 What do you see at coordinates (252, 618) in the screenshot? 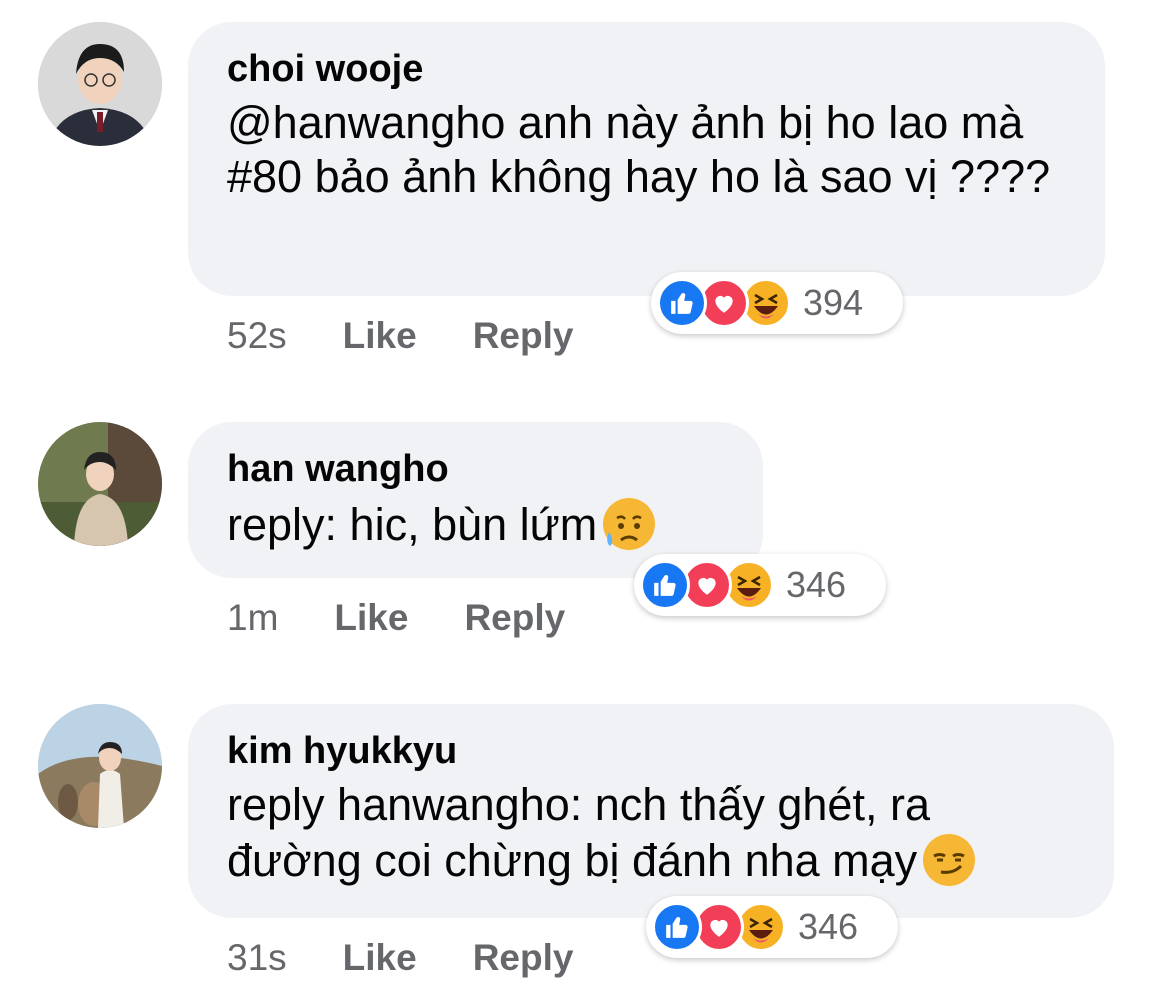
I see `comment-timestamp: 1m` at bounding box center [252, 618].